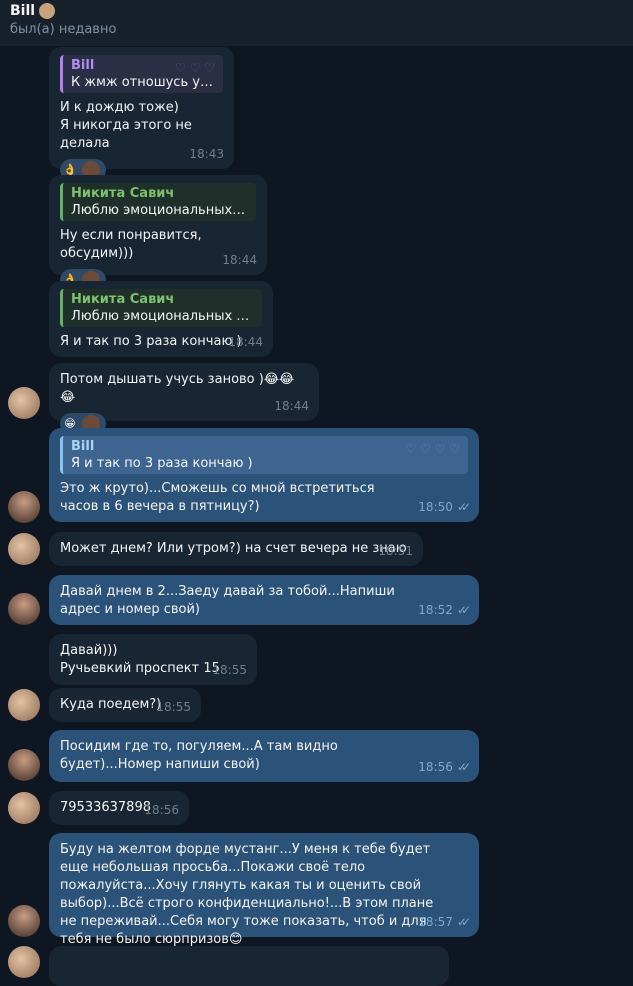 The image size is (633, 986). What do you see at coordinates (177, 388) in the screenshot?
I see `message-text: Потом дышать учусь заново )😂😂😂` at bounding box center [177, 388].